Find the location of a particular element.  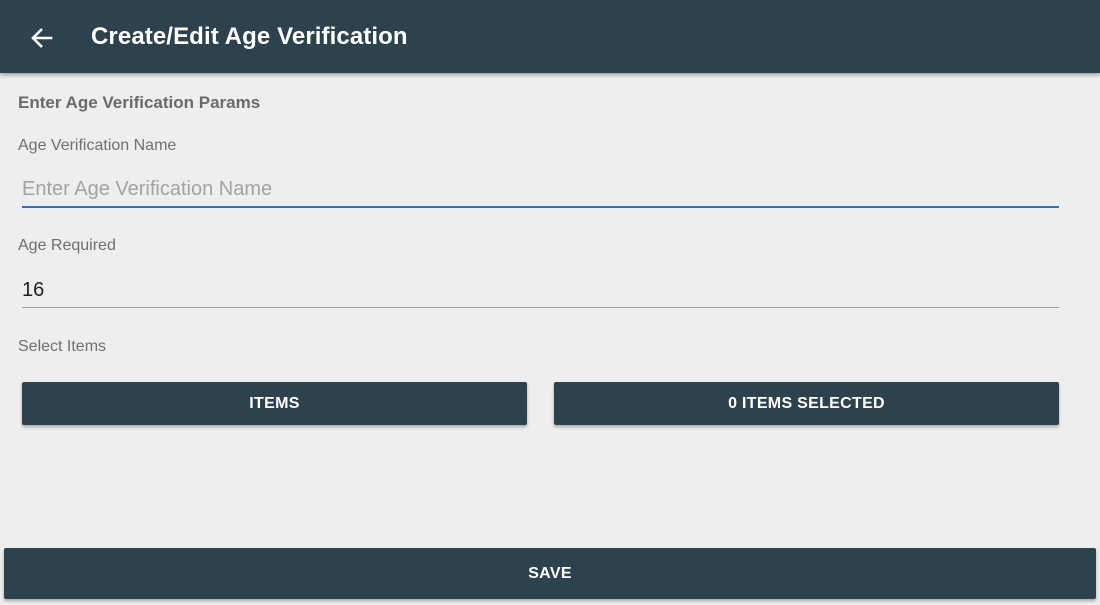

select-items-label: Select Items is located at coordinates (62, 346).